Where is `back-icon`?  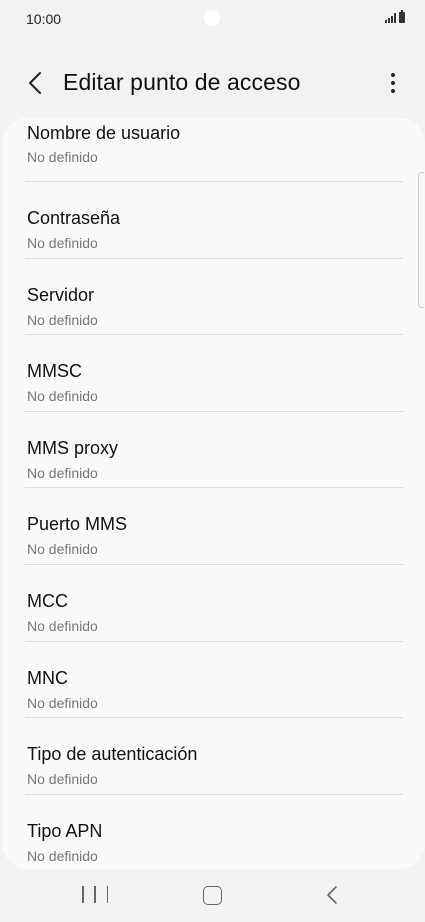
back-icon is located at coordinates (332, 895).